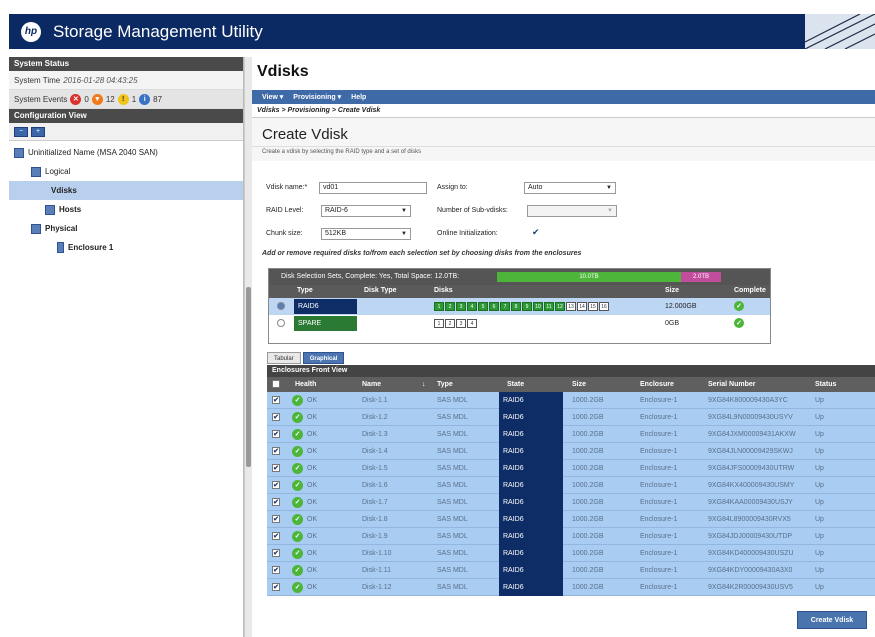  Describe the element at coordinates (579, 384) in the screenshot. I see `col-size: Size` at that location.